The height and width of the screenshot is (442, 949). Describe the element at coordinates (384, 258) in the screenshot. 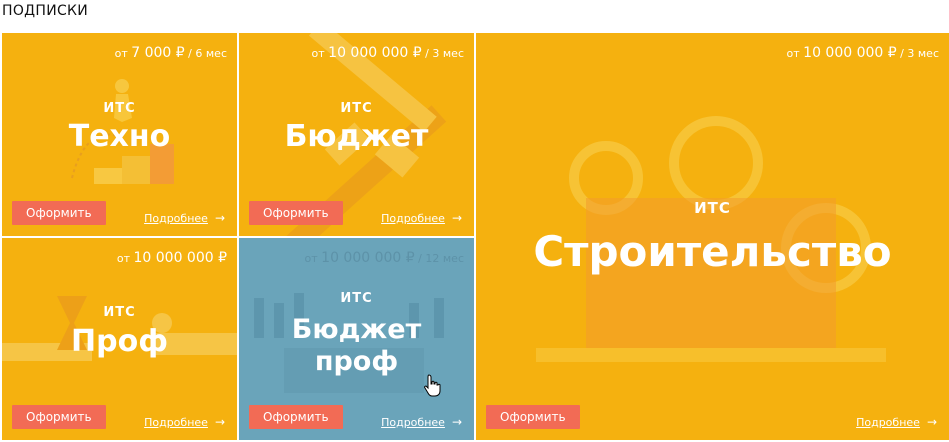

I see `price-label: от 10 000 000 ₽ / 12 мес` at that location.